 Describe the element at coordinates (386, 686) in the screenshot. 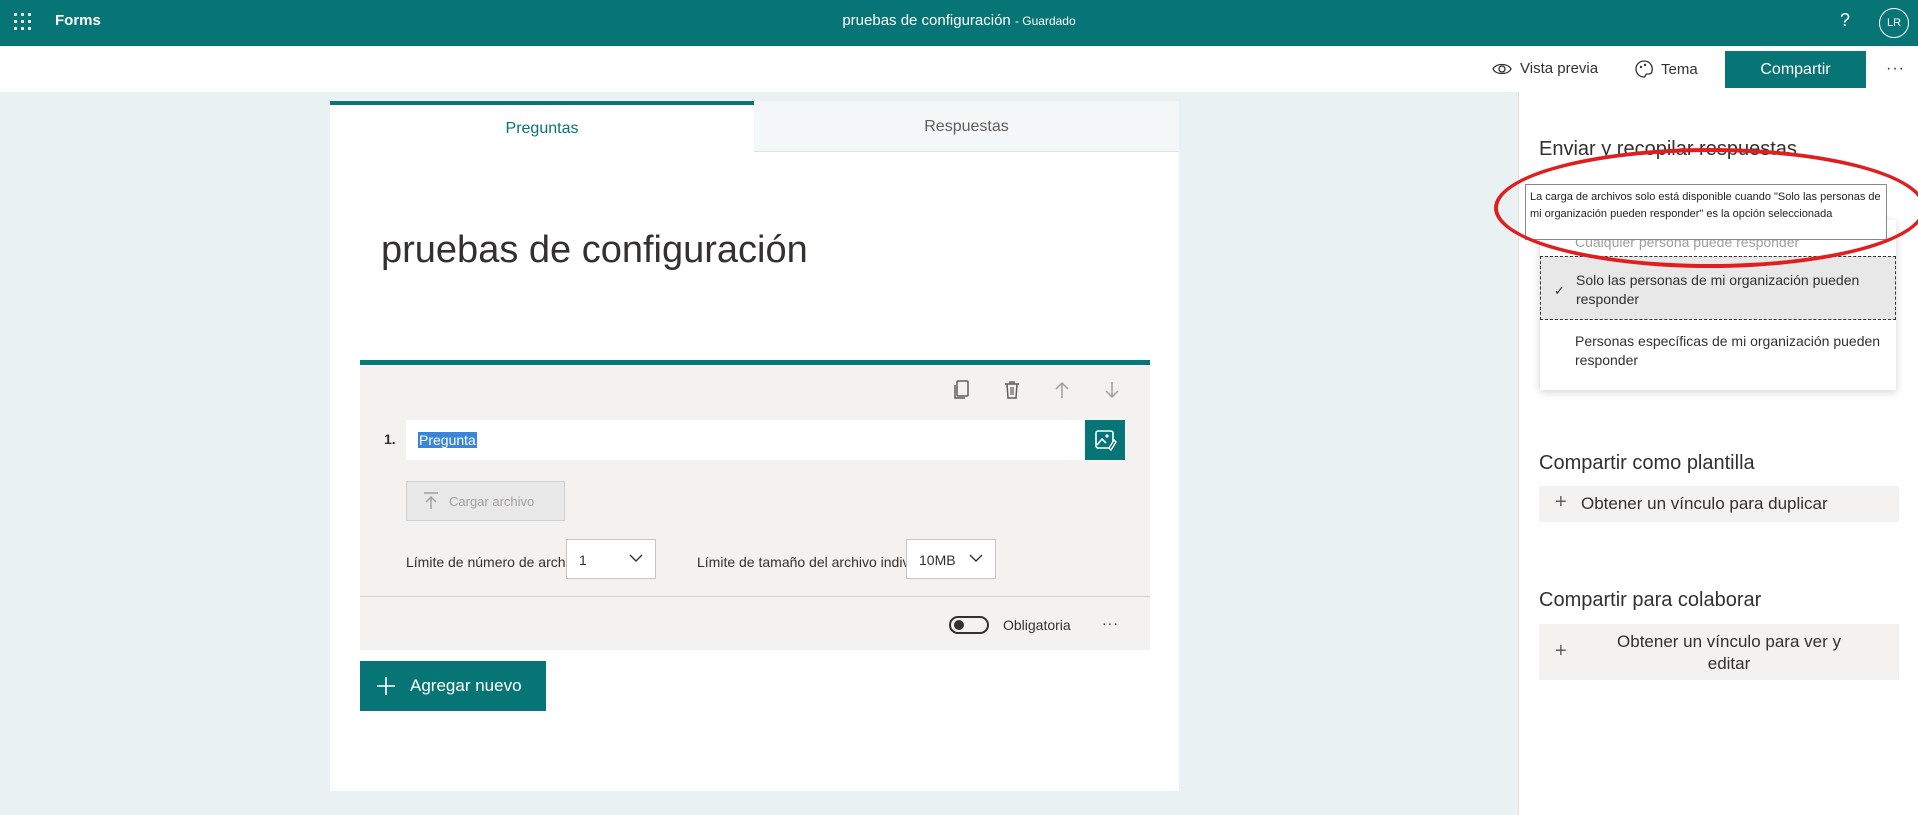

I see `plus-icon` at that location.